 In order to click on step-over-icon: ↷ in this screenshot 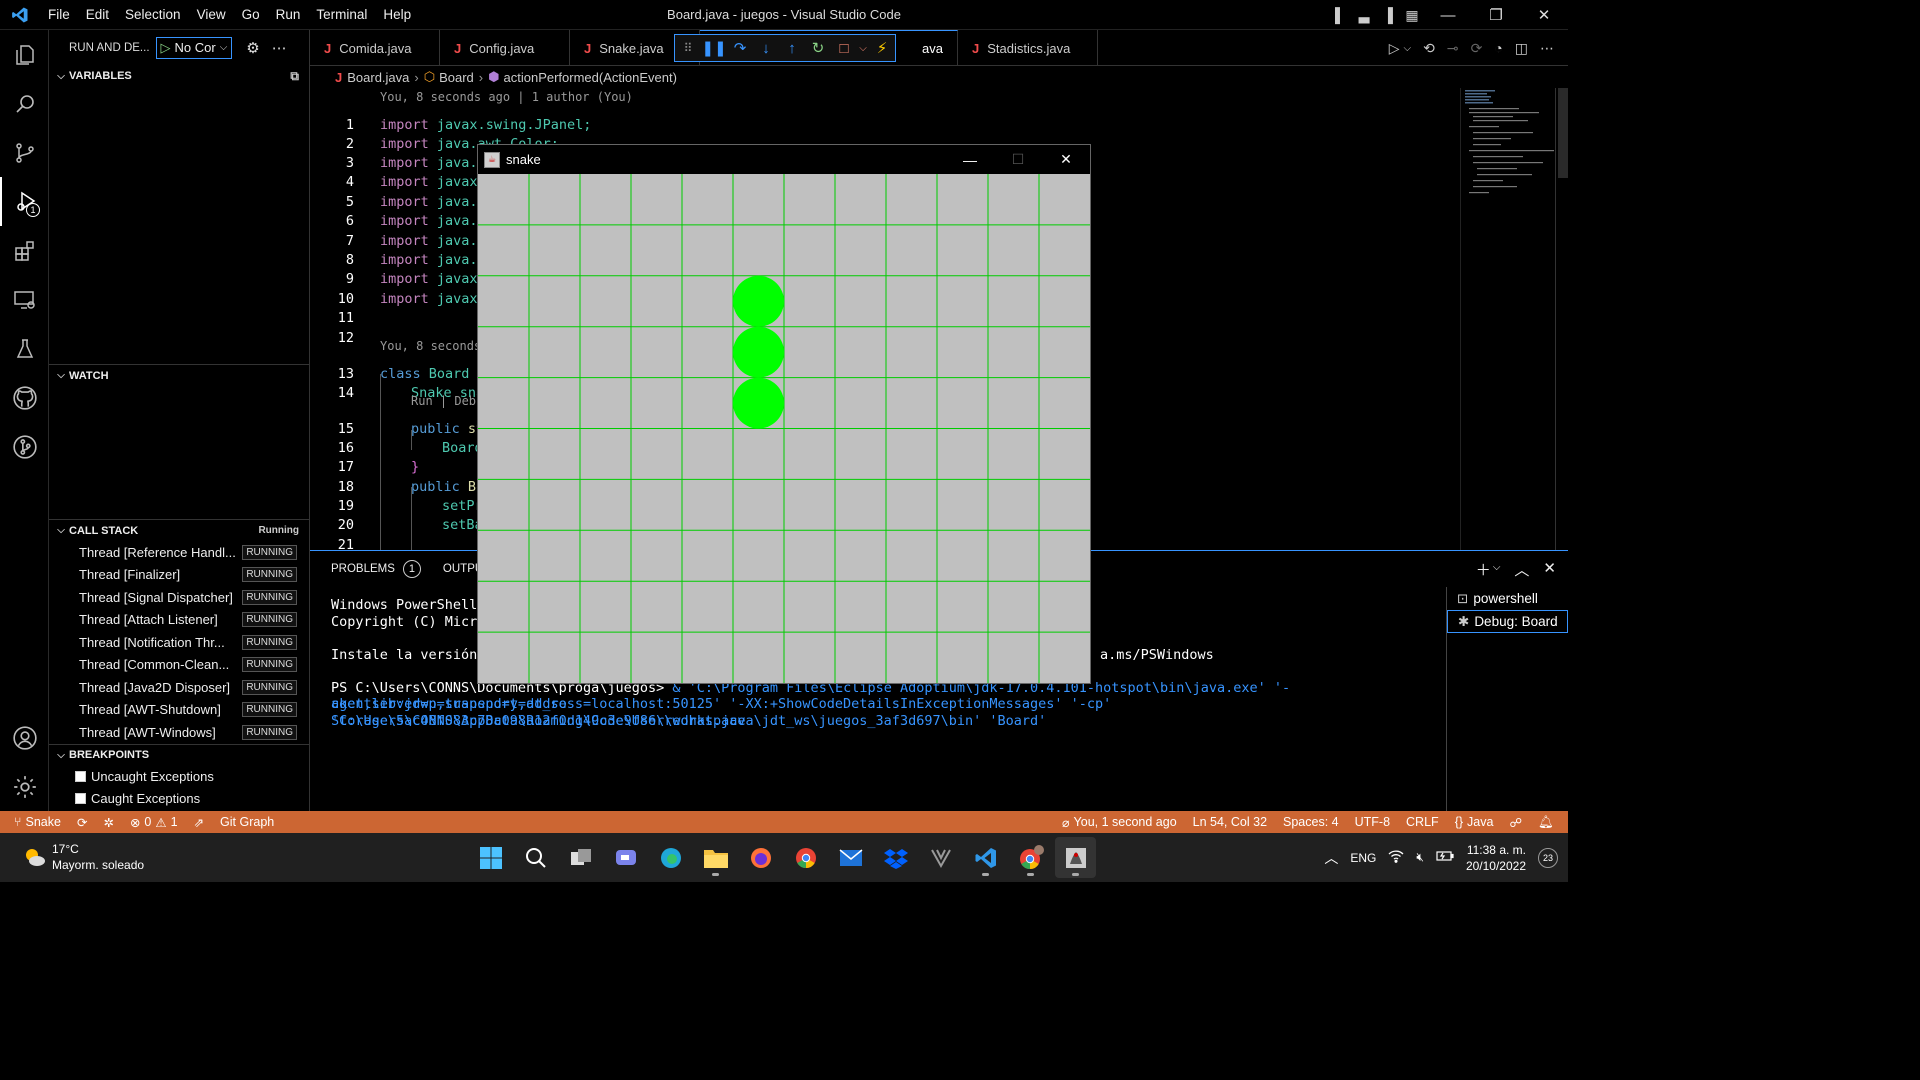, I will do `click(740, 48)`.